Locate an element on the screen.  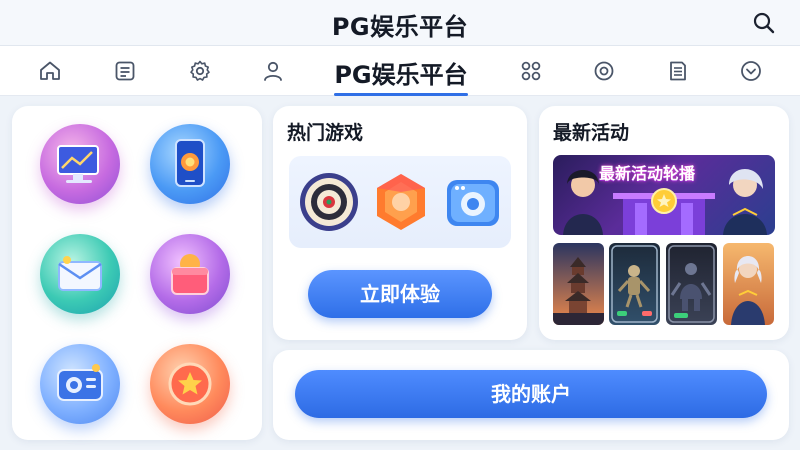
camera-app-icon is located at coordinates (80, 384).